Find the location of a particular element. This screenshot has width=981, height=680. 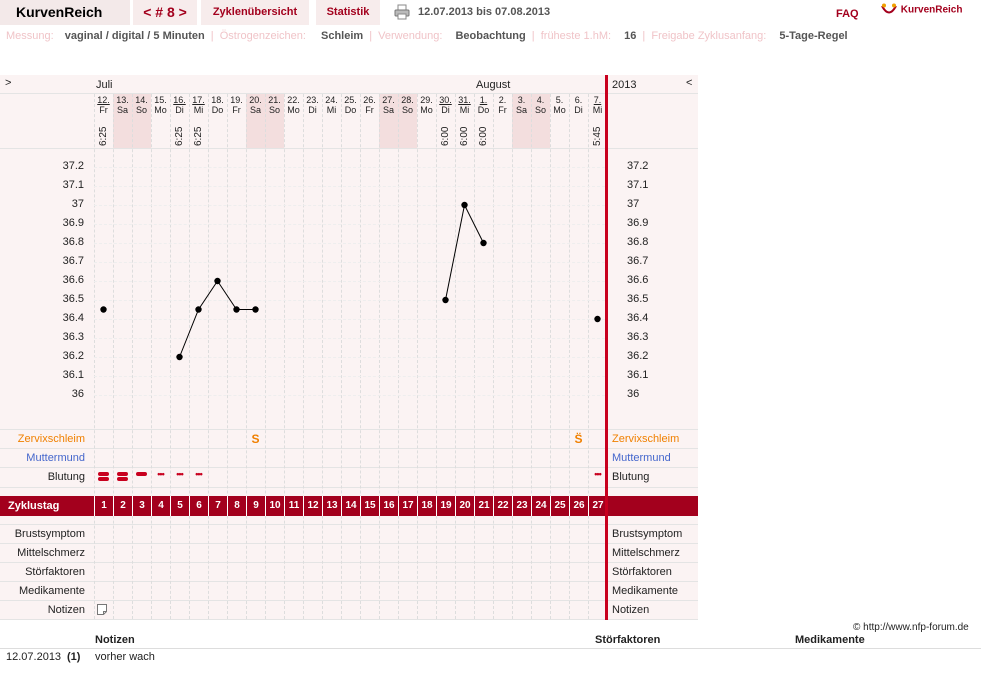

cycle-day-number: 13 is located at coordinates (331, 506).